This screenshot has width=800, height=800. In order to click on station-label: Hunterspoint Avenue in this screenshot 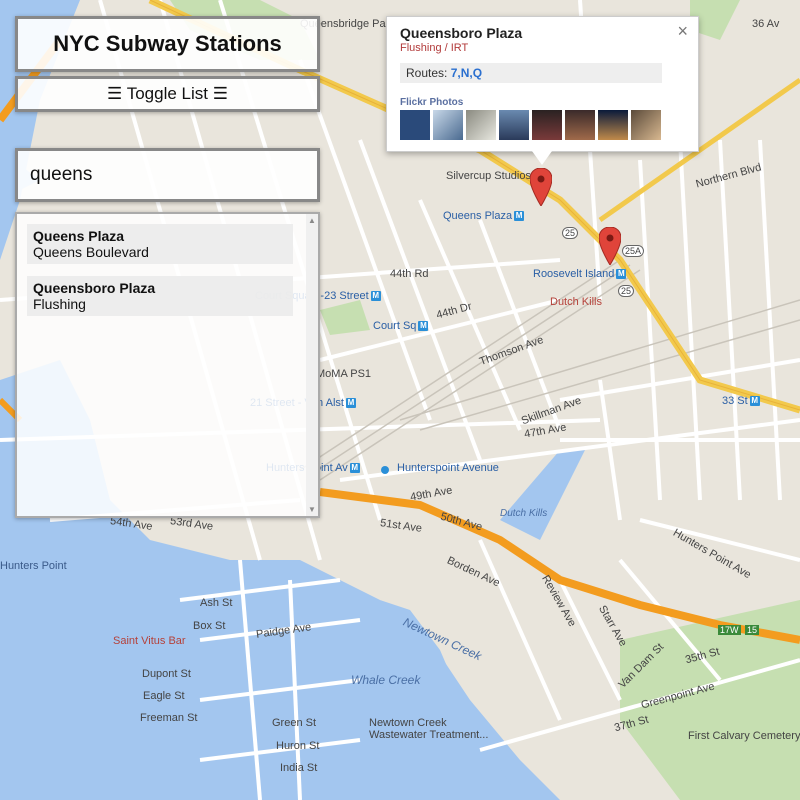, I will do `click(448, 468)`.